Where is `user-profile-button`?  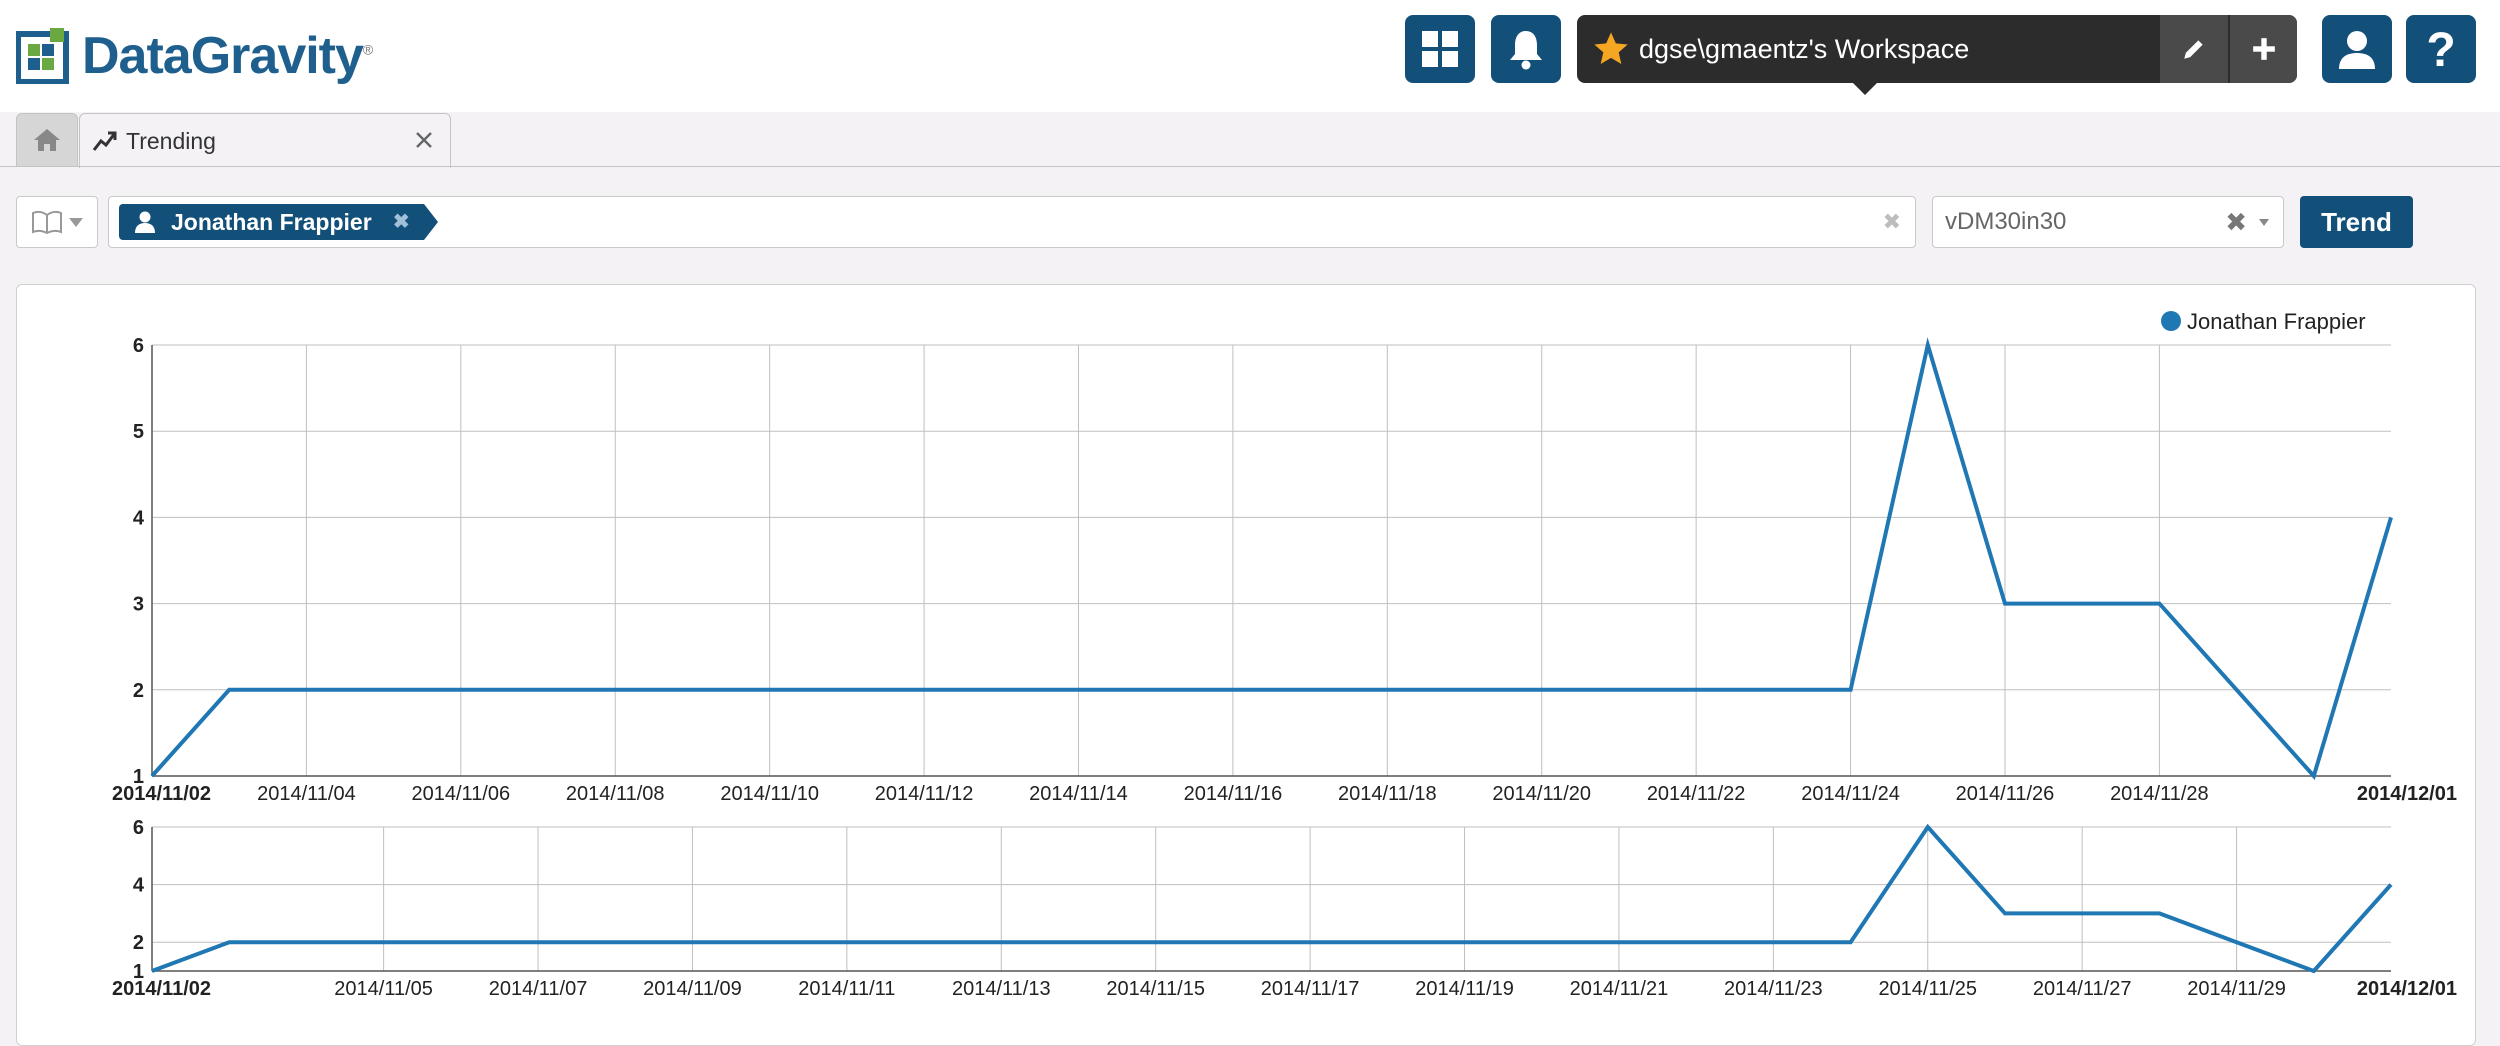 user-profile-button is located at coordinates (2357, 49).